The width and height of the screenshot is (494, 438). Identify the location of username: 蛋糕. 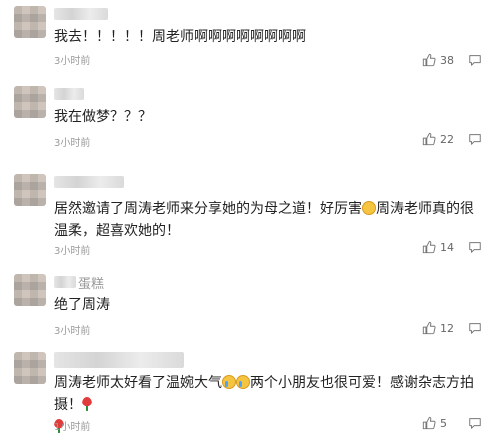
(91, 282).